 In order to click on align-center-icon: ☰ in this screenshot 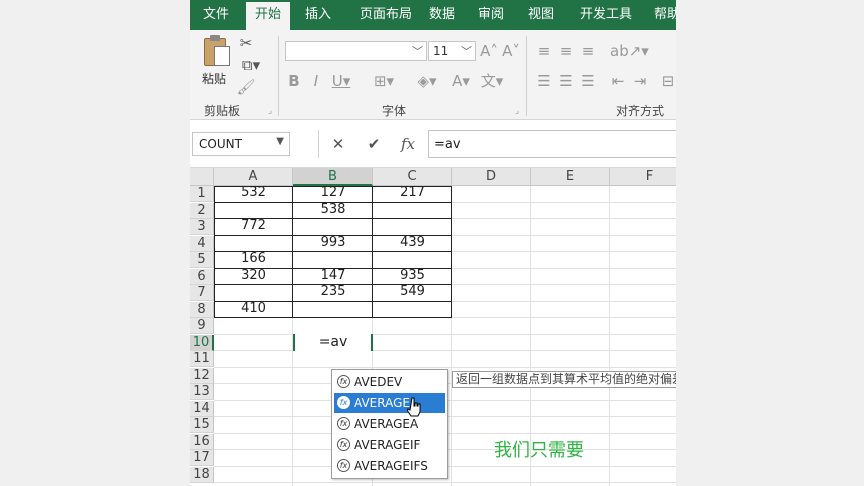, I will do `click(566, 81)`.